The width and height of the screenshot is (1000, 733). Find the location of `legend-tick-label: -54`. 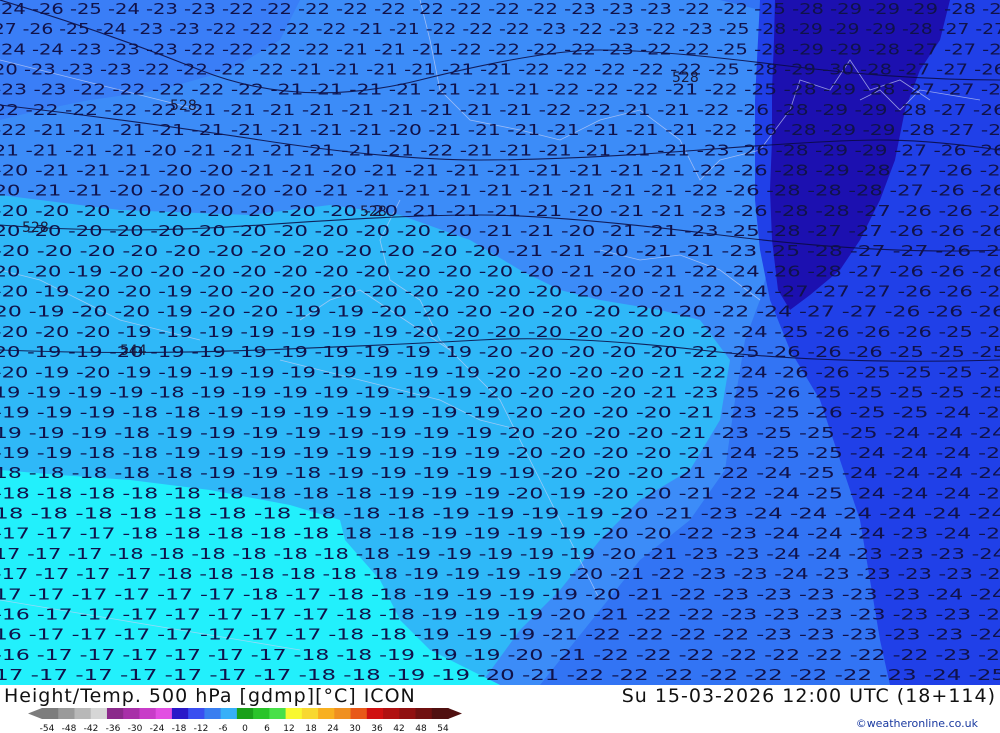

legend-tick-label: -54 is located at coordinates (47, 728).